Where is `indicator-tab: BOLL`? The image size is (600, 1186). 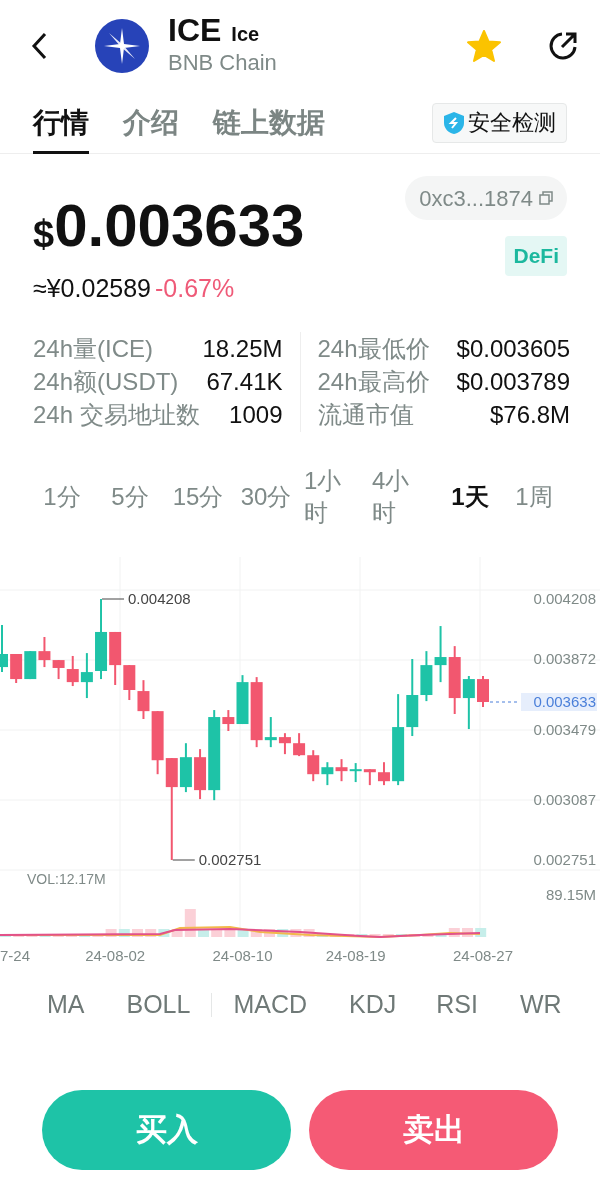 indicator-tab: BOLL is located at coordinates (158, 1005).